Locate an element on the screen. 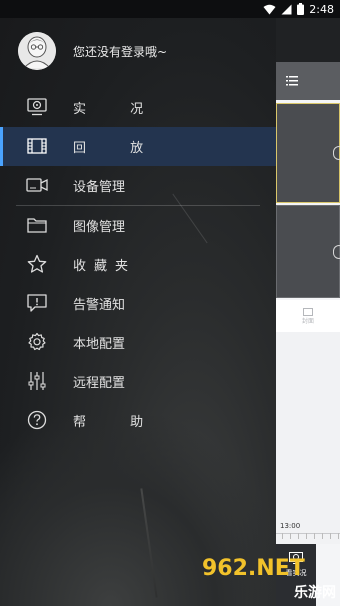  watermark-top: 962.NET is located at coordinates (253, 568).